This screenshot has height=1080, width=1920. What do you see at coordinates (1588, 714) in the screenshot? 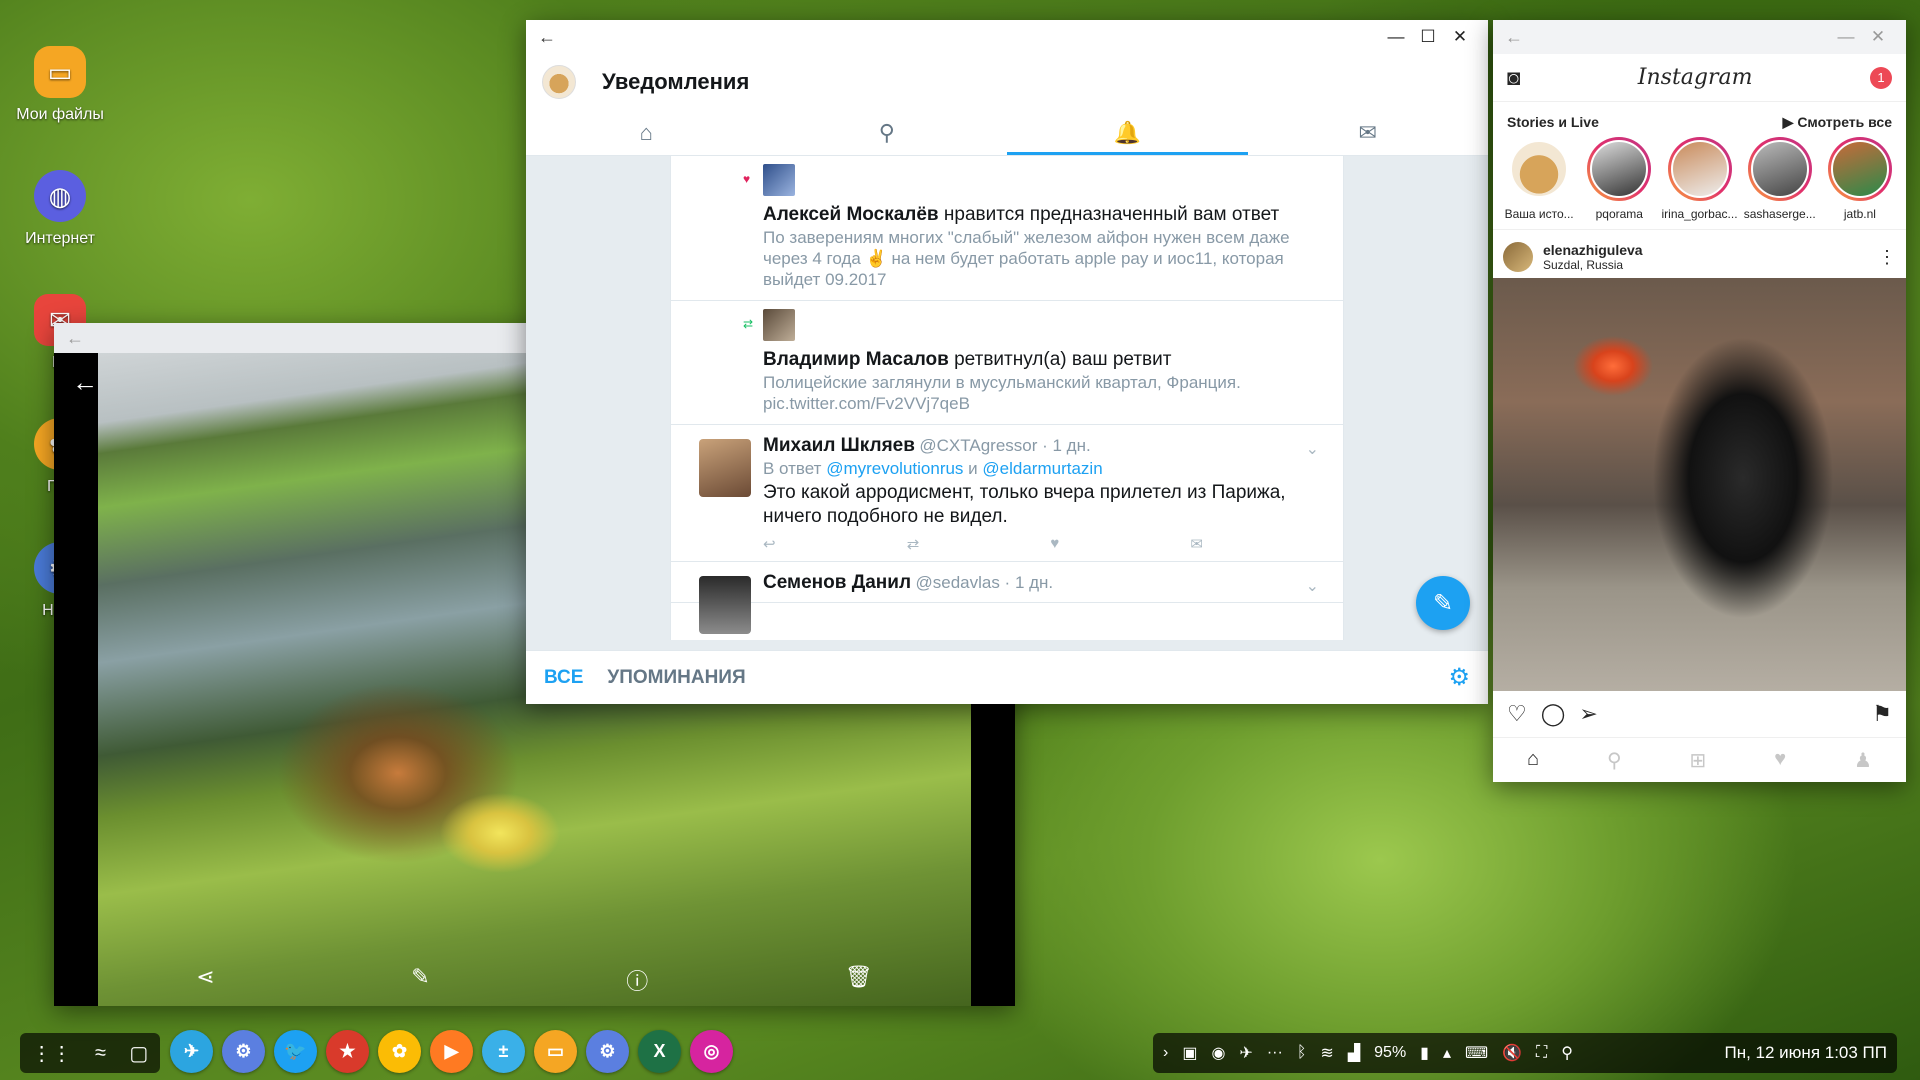
I see `send-icon: ➢` at bounding box center [1588, 714].